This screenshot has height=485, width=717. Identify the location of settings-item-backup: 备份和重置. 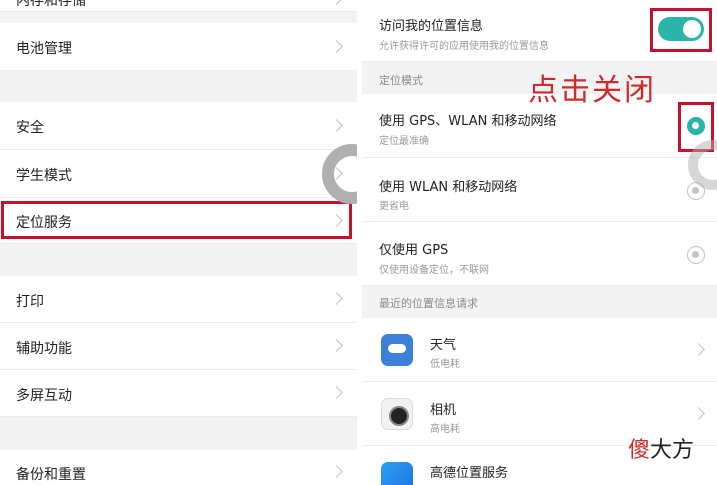
(178, 467).